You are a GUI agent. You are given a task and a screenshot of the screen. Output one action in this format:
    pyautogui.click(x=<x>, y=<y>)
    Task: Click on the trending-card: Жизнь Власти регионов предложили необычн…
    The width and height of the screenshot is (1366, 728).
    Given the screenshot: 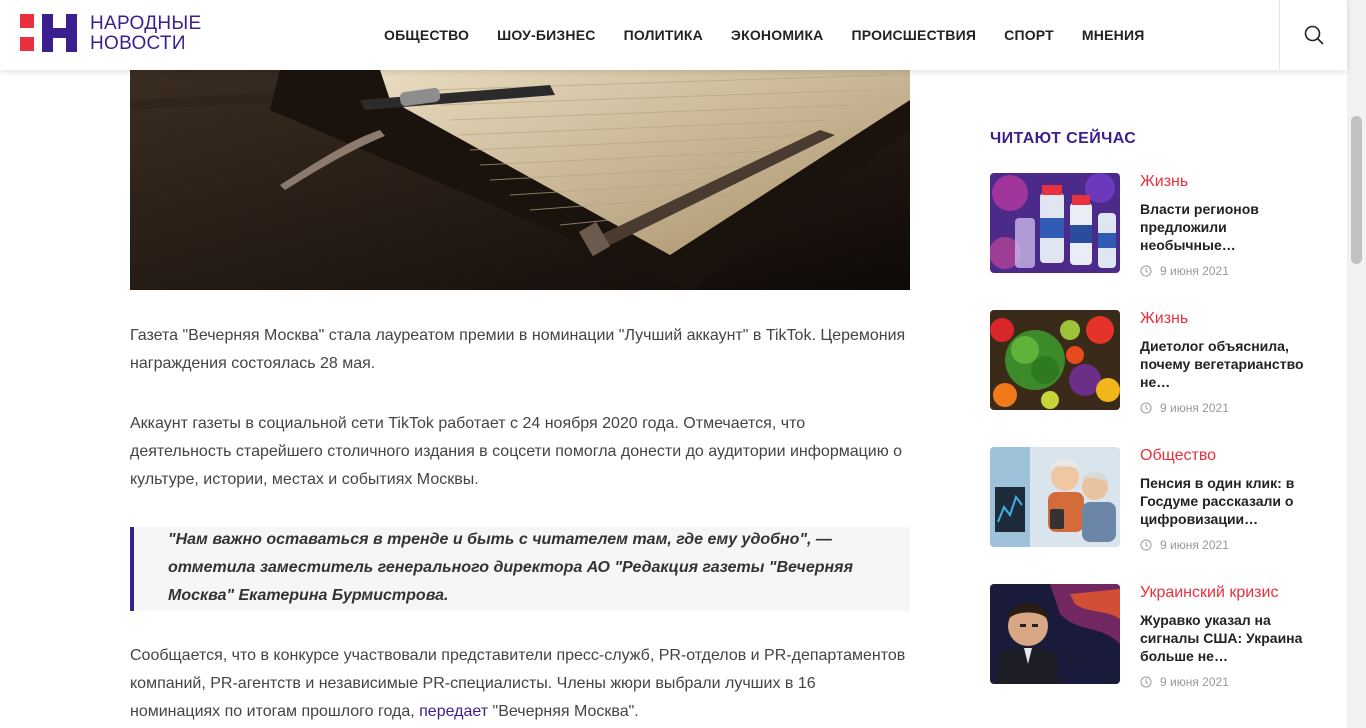 What is the action you would take?
    pyautogui.click(x=1155, y=225)
    